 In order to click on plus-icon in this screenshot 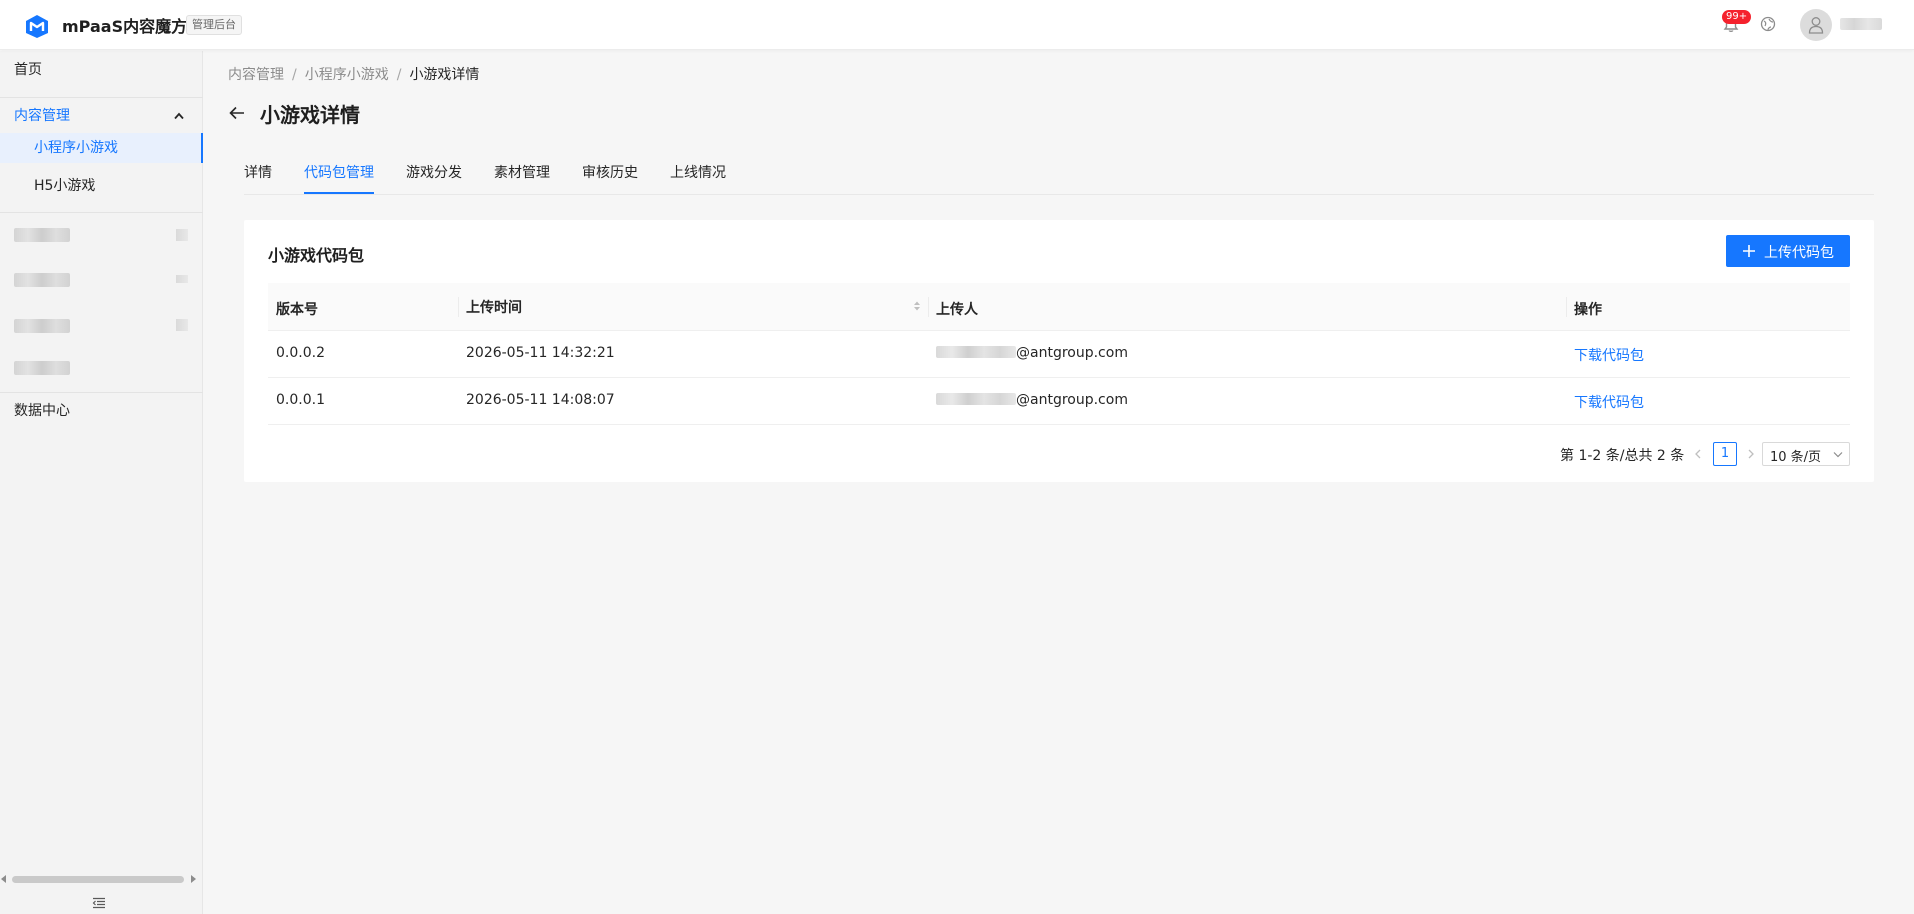, I will do `click(1749, 251)`.